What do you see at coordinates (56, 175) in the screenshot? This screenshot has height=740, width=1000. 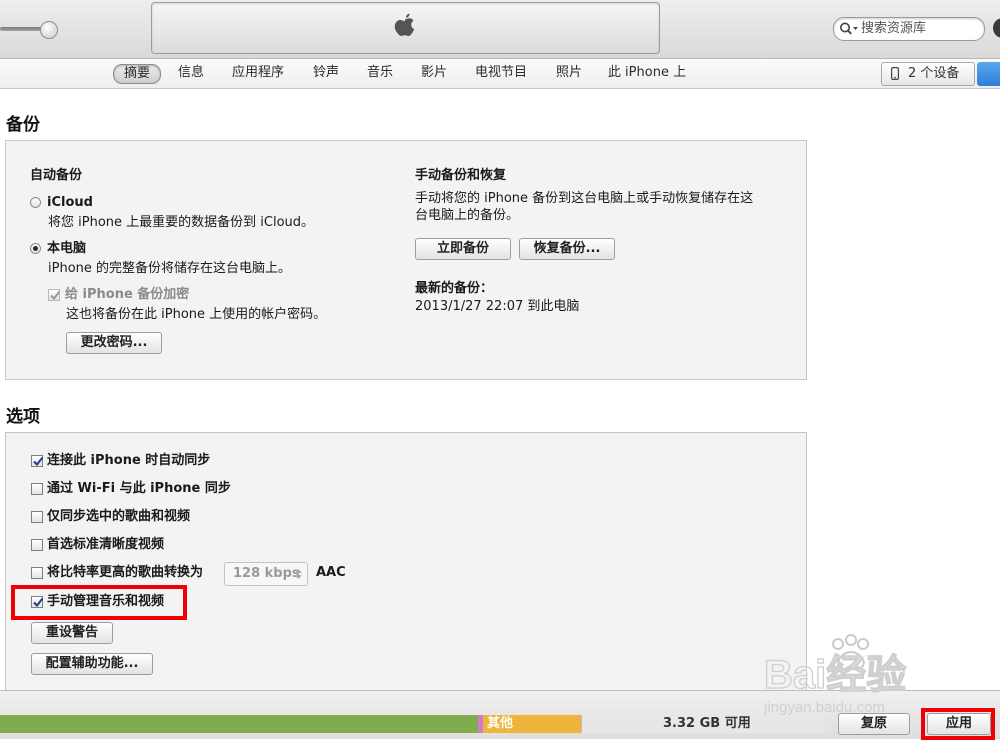 I see `auto-backup-title: 自动备份` at bounding box center [56, 175].